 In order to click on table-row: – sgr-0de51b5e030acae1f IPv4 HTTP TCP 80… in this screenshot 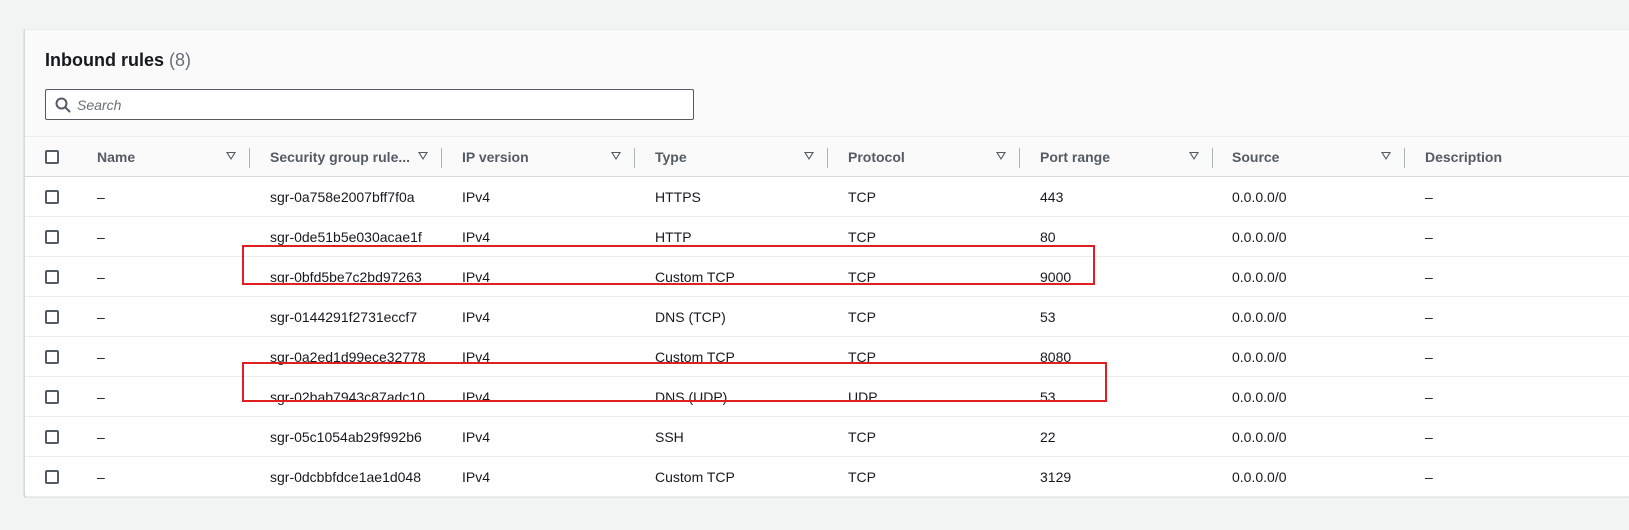, I will do `click(827, 237)`.